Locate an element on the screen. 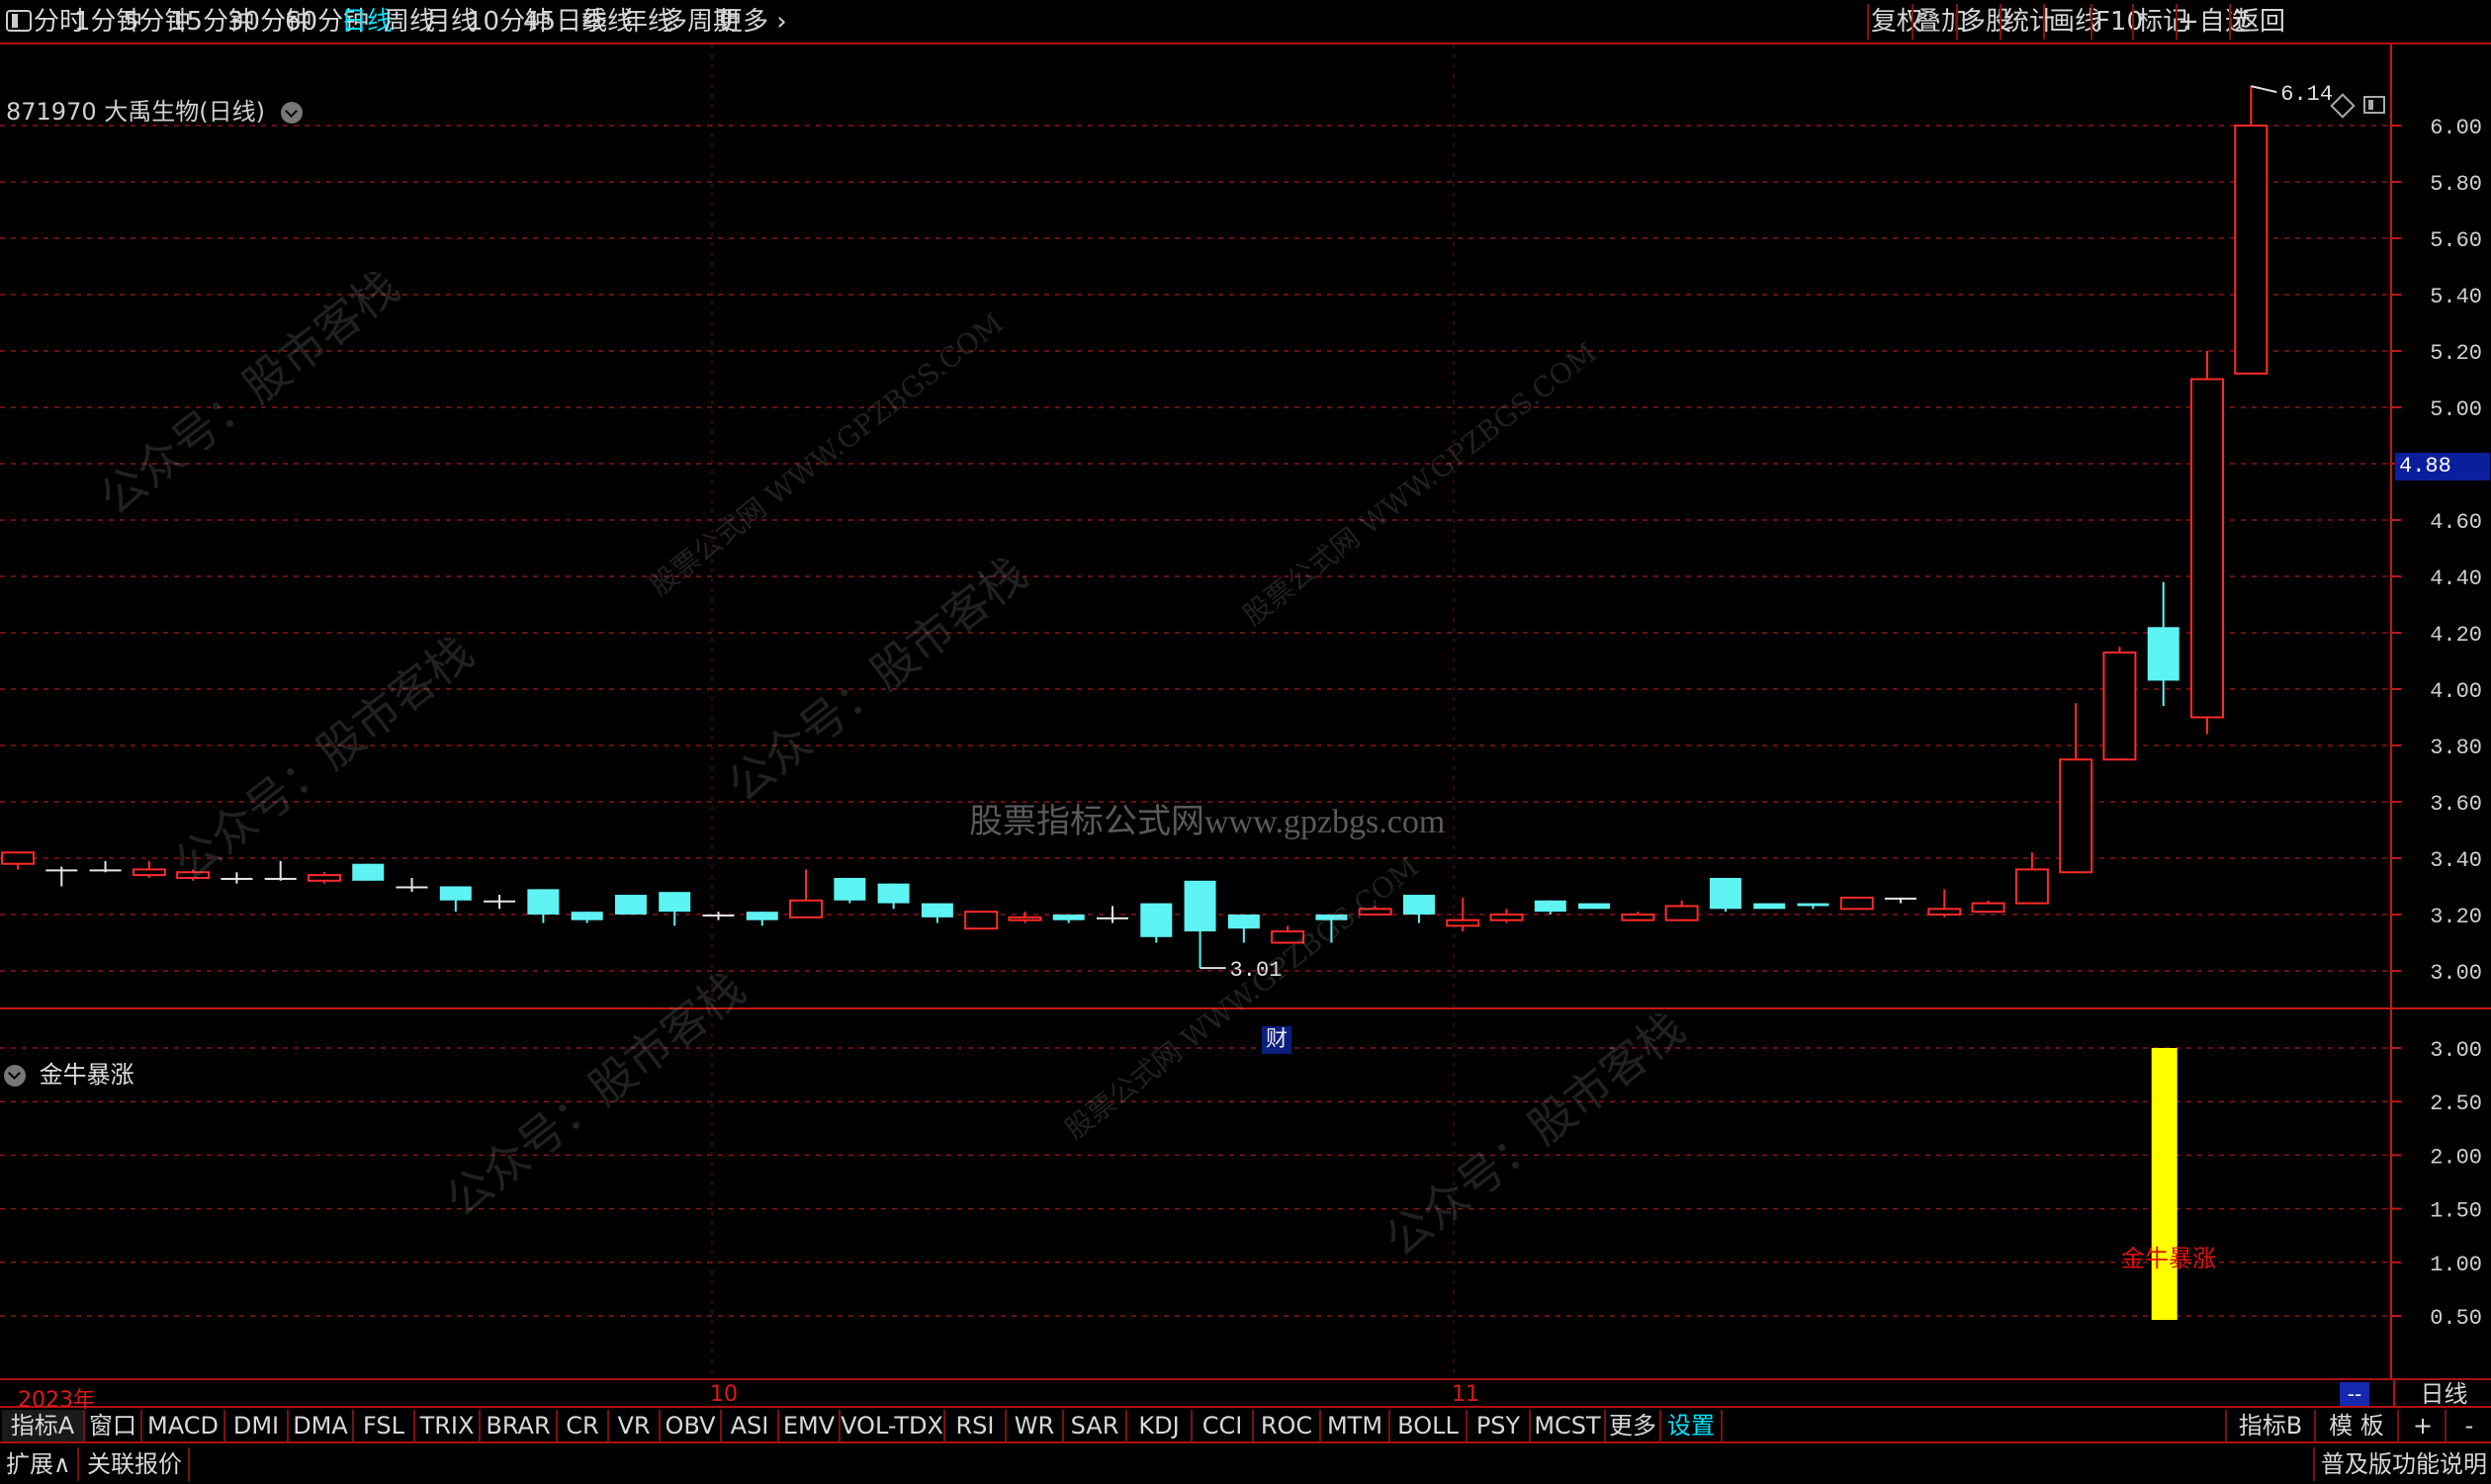 This screenshot has height=1484, width=2491. indicator-tab-cci: CCI is located at coordinates (1223, 1425).